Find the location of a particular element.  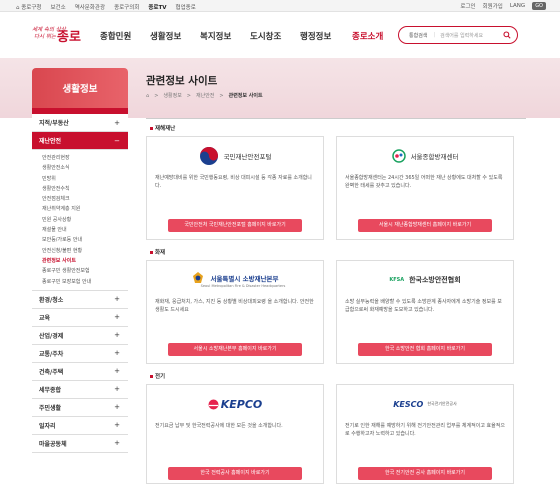

breadcrumb-item: 재난안전 is located at coordinates (205, 95).